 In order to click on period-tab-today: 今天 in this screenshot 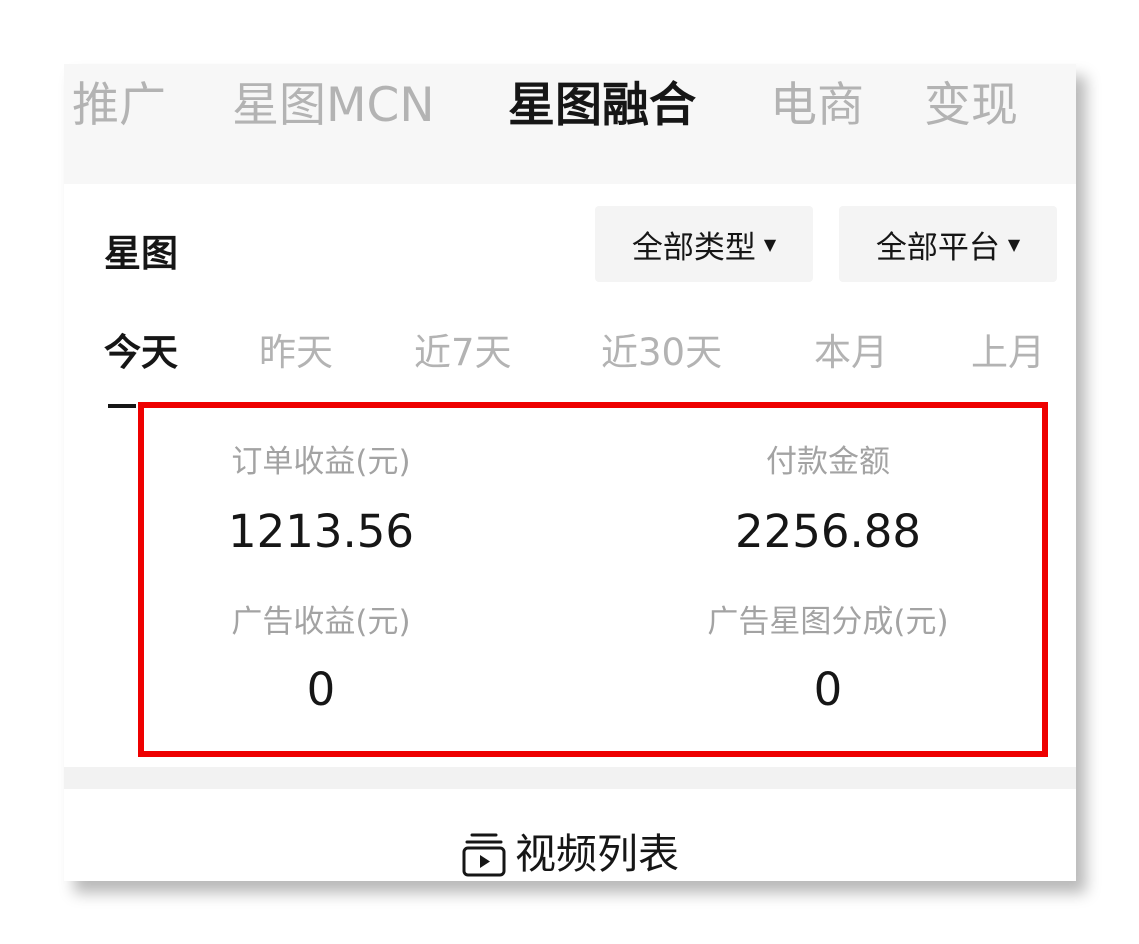, I will do `click(141, 353)`.